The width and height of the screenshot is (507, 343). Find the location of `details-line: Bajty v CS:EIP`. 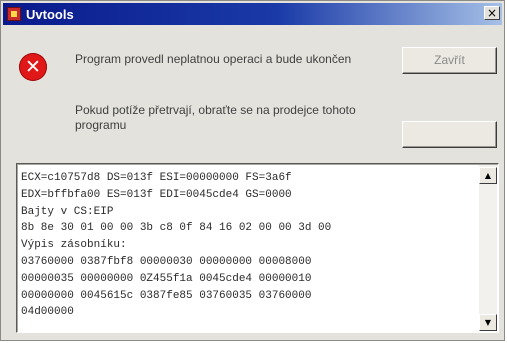

details-line: Bajty v CS:EIP is located at coordinates (67, 211).